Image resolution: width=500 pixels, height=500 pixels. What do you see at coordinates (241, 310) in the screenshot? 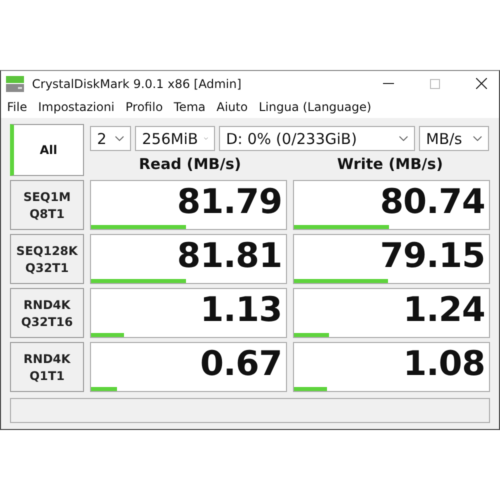
I see `result-value: 1.13` at bounding box center [241, 310].